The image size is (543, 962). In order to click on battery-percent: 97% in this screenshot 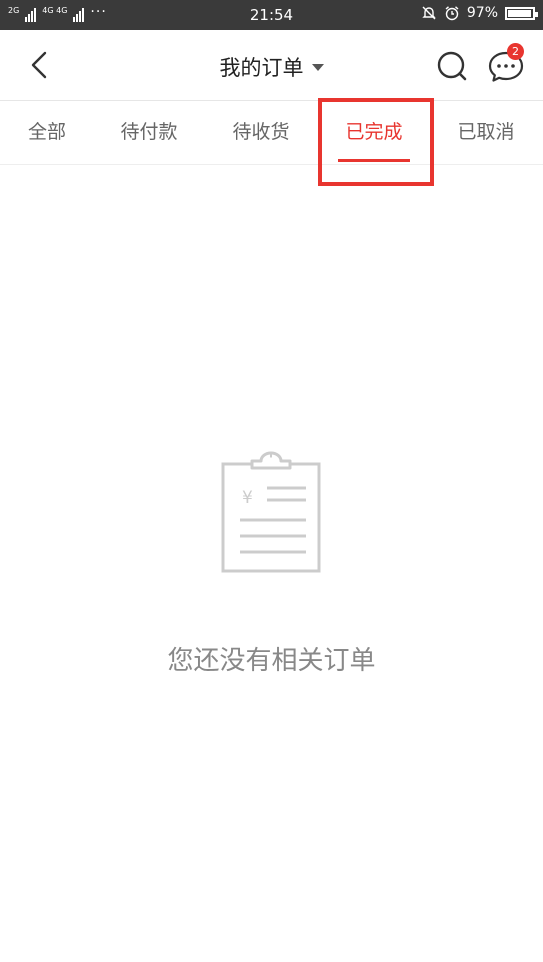, I will do `click(482, 13)`.